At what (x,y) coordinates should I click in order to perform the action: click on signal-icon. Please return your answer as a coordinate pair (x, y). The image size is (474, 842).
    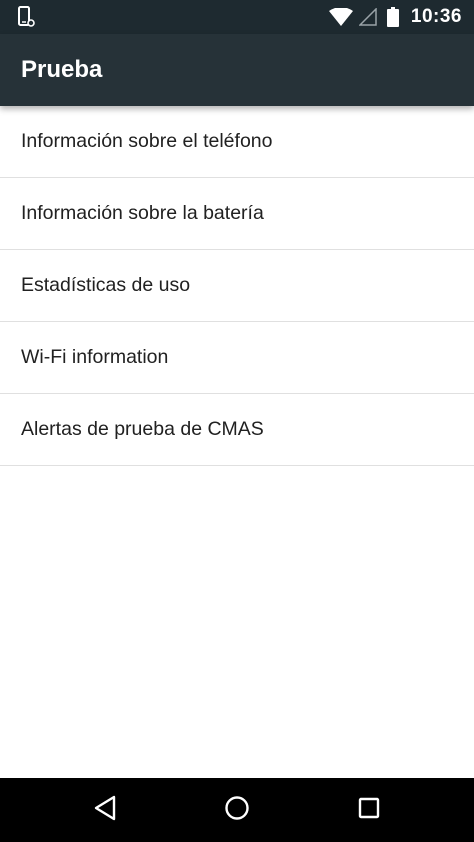
    Looking at the image, I should click on (367, 17).